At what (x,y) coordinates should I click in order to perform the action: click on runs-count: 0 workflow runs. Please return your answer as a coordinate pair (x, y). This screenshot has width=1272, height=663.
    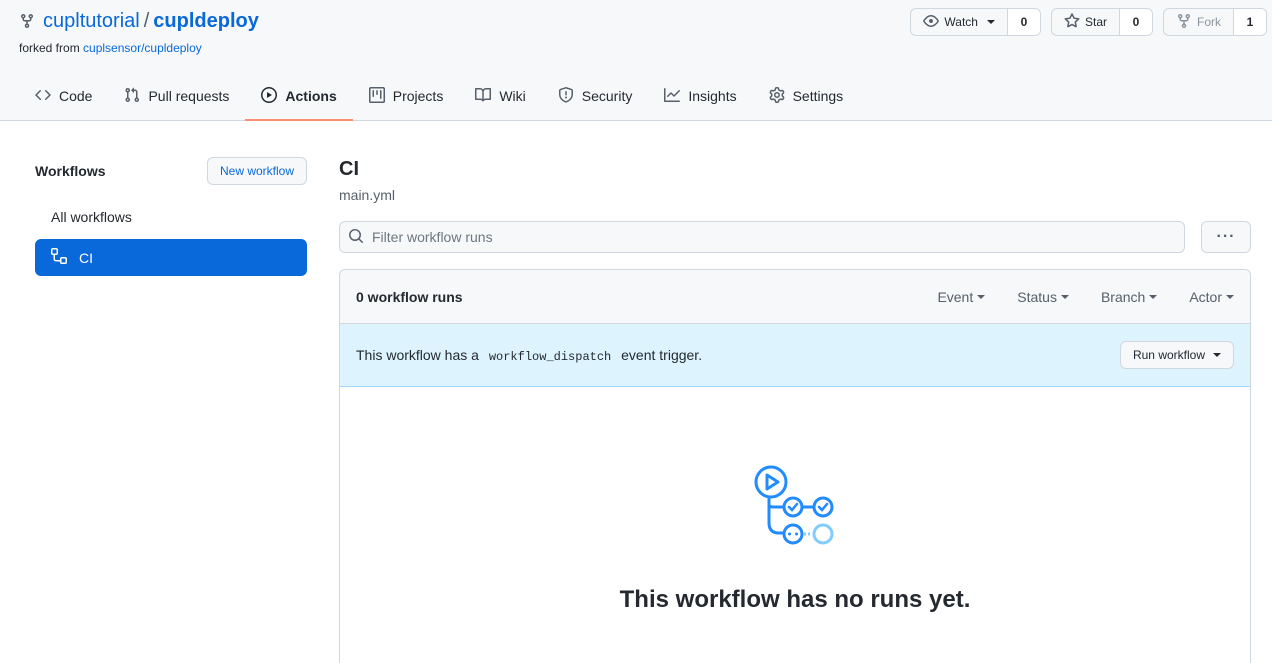
    Looking at the image, I should click on (409, 296).